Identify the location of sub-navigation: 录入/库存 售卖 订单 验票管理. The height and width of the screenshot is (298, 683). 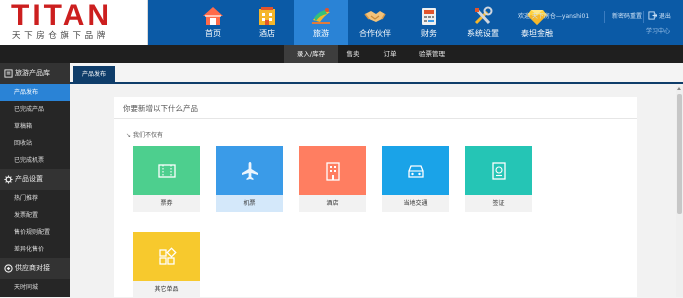
(341, 54).